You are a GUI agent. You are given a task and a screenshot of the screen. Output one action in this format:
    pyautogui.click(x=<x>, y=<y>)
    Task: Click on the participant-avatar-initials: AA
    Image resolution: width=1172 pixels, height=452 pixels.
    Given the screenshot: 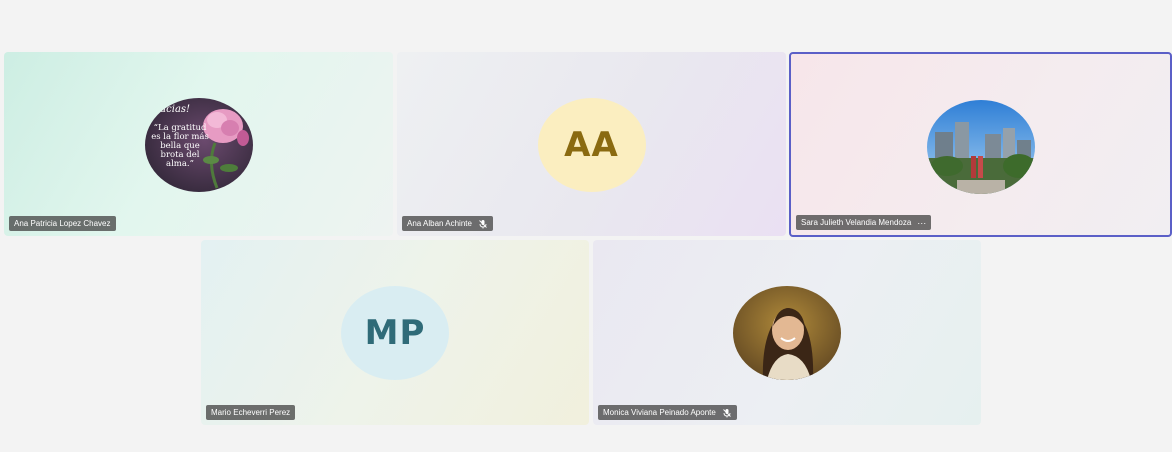 What is the action you would take?
    pyautogui.click(x=591, y=145)
    